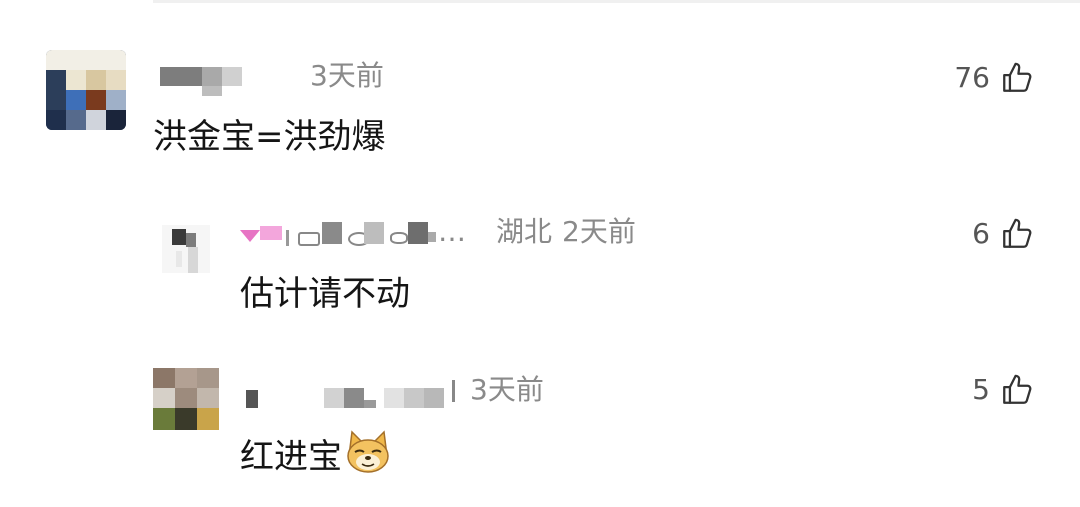 The width and height of the screenshot is (1080, 507). Describe the element at coordinates (524, 231) in the screenshot. I see `comment-location: 湖北` at that location.